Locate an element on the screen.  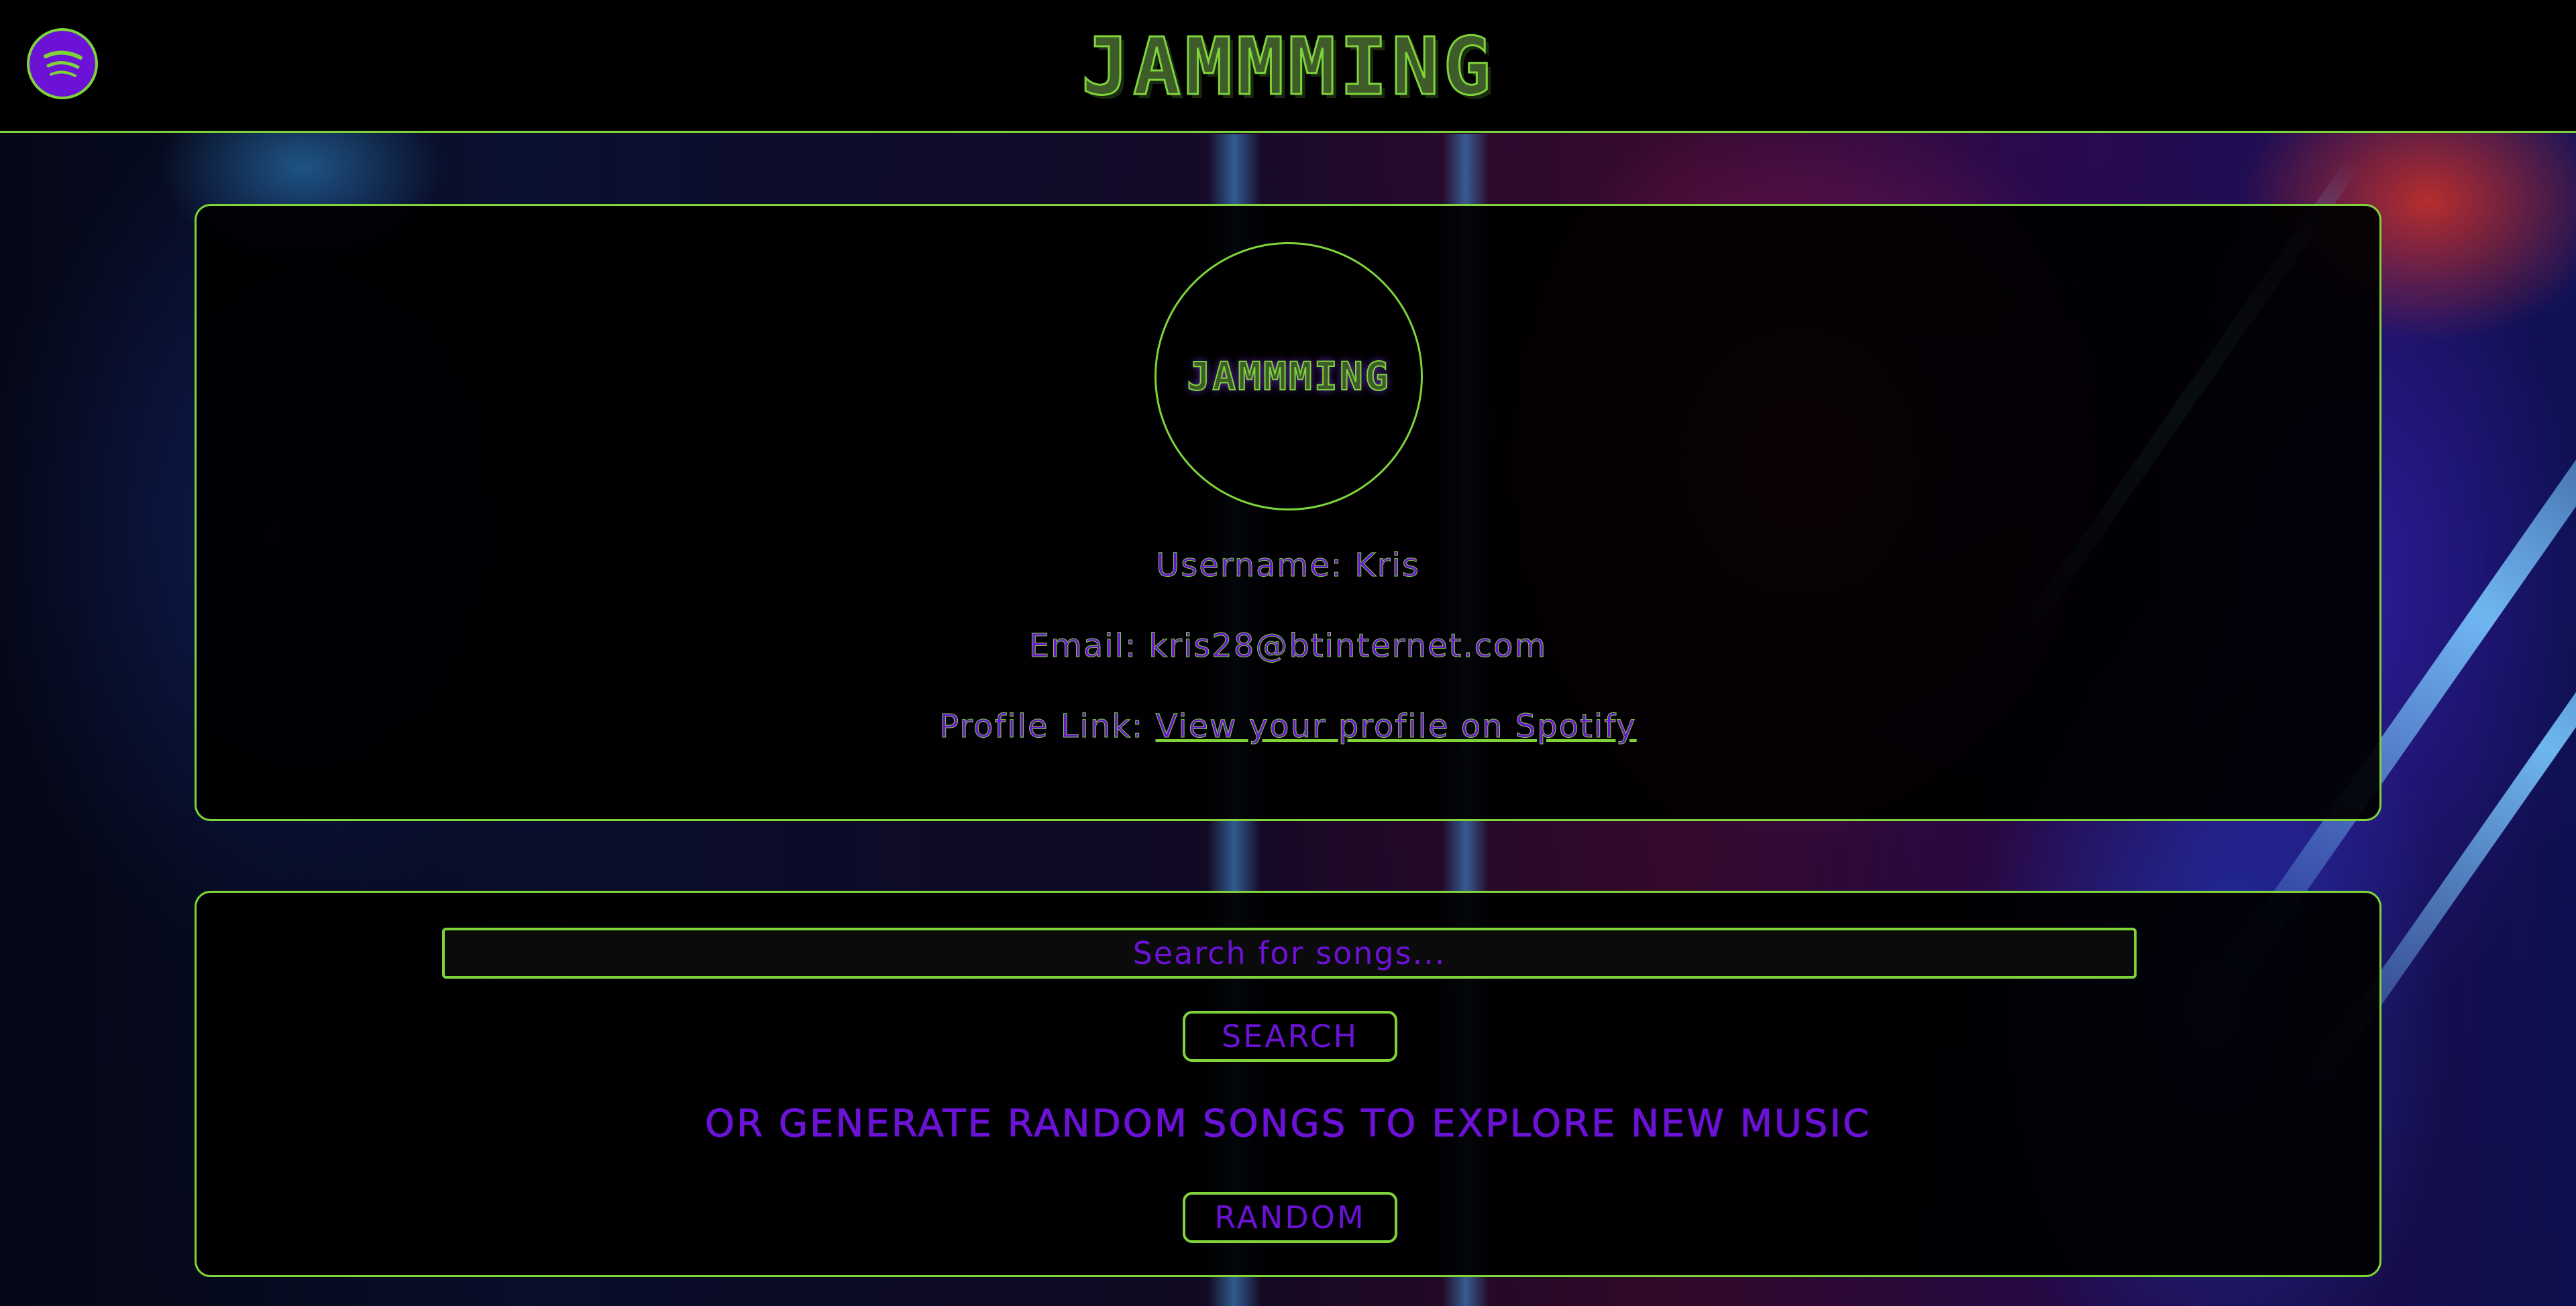
username-value: Kris is located at coordinates (1387, 566).